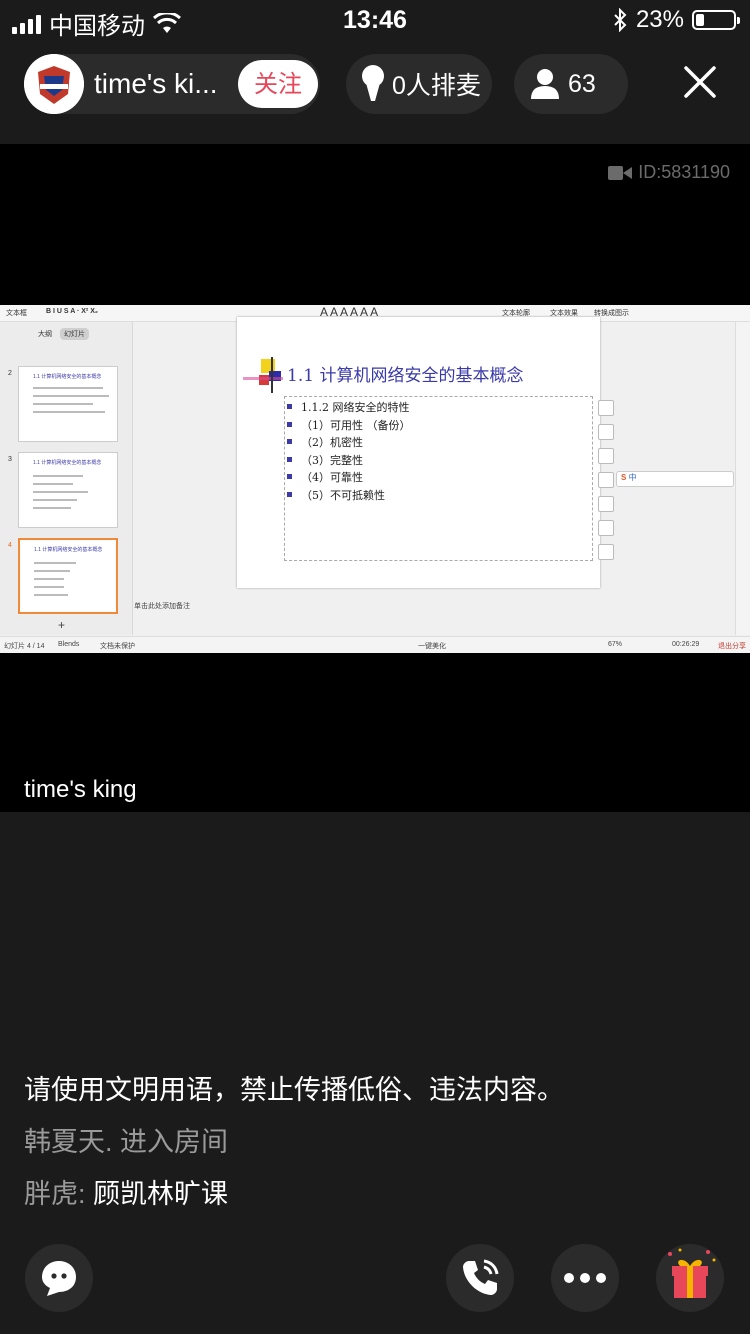 The width and height of the screenshot is (750, 1334). I want to click on call-button, so click(480, 1278).